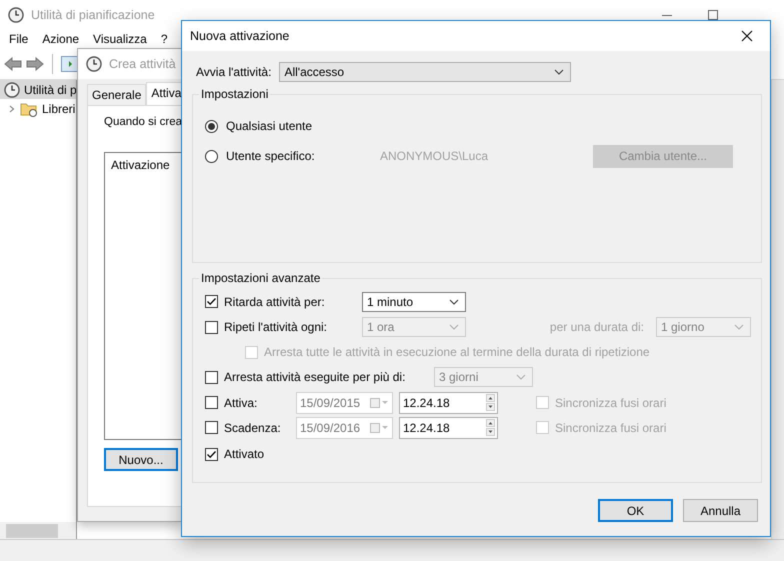  Describe the element at coordinates (720, 510) in the screenshot. I see `cancel-button: Annulla` at that location.